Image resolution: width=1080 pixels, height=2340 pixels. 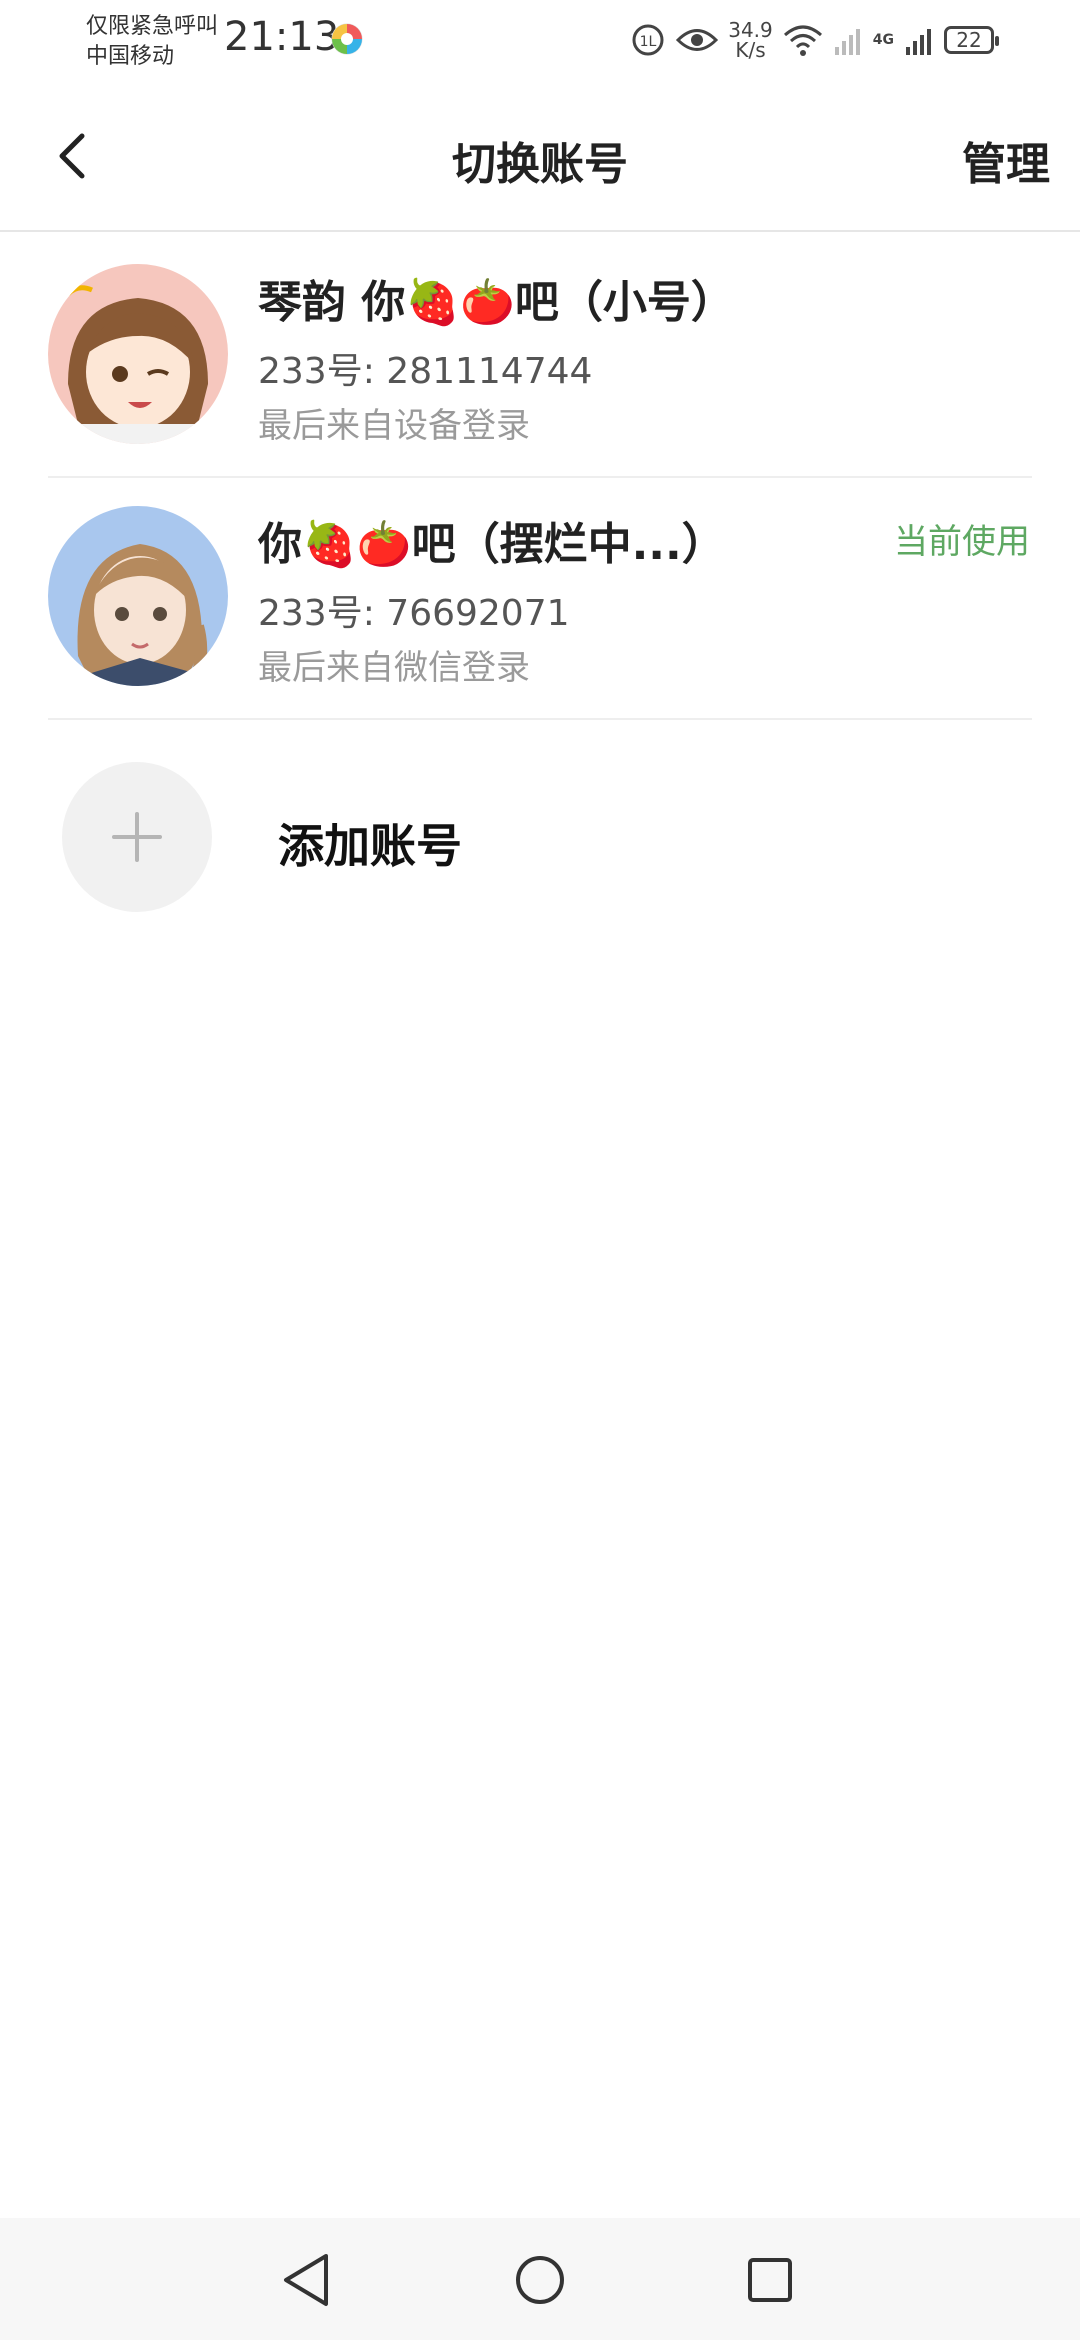 What do you see at coordinates (750, 50) in the screenshot?
I see `speed-unit: K/s` at bounding box center [750, 50].